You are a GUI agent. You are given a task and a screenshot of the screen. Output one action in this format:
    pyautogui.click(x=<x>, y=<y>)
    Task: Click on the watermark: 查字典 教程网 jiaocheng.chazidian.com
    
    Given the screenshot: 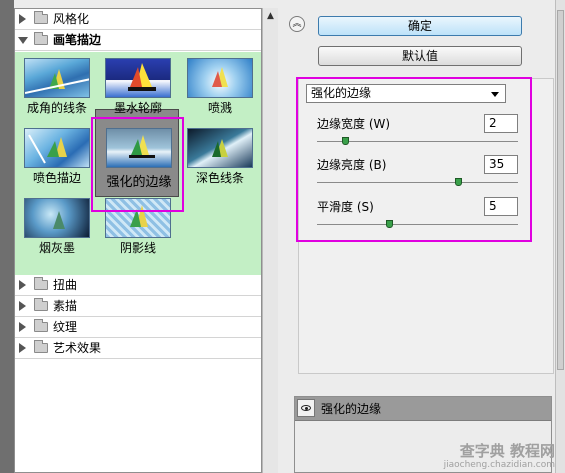 What is the action you would take?
    pyautogui.click(x=499, y=456)
    